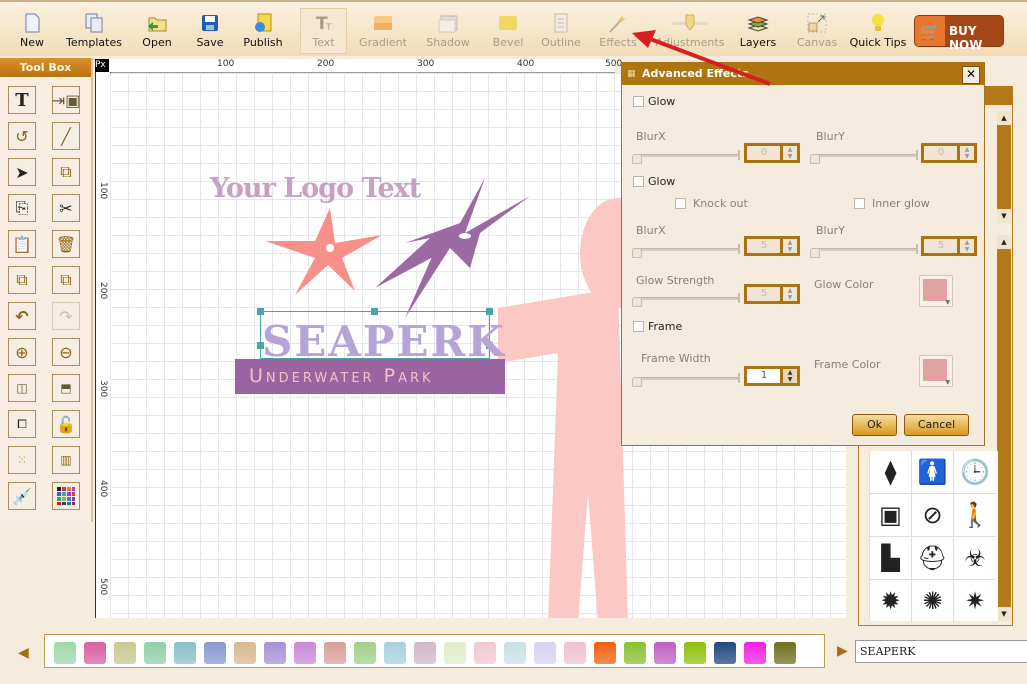 The image size is (1027, 684). Describe the element at coordinates (66, 316) in the screenshot. I see `redo-button: ↷` at that location.